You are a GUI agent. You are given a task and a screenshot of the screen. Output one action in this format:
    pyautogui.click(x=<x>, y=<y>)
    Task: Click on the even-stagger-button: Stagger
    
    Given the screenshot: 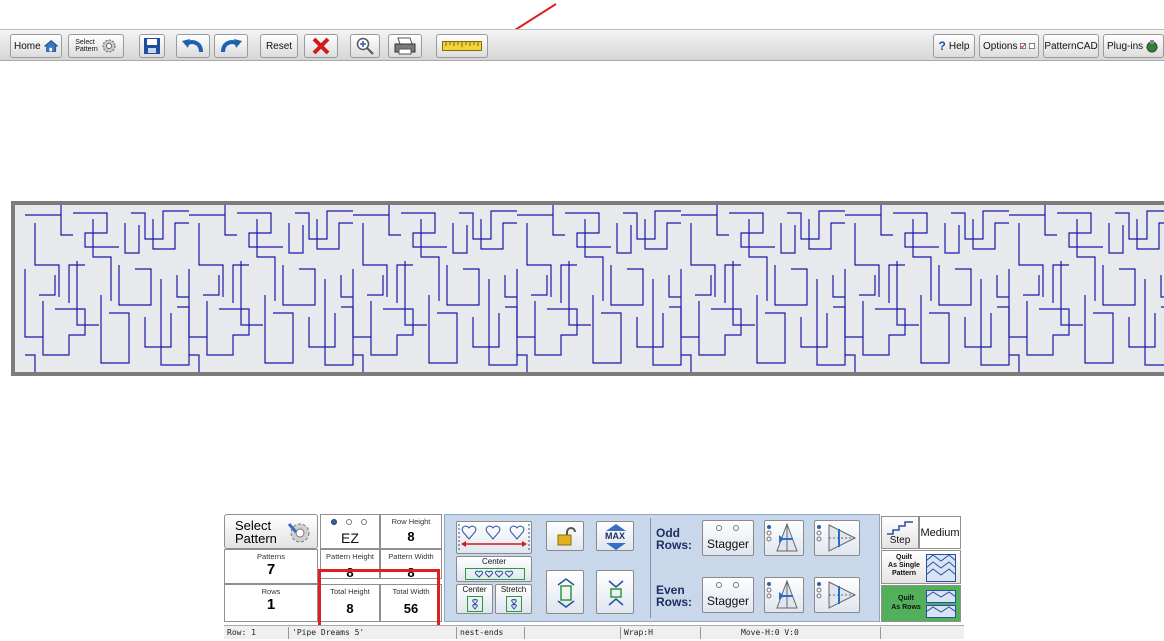 What is the action you would take?
    pyautogui.click(x=728, y=595)
    